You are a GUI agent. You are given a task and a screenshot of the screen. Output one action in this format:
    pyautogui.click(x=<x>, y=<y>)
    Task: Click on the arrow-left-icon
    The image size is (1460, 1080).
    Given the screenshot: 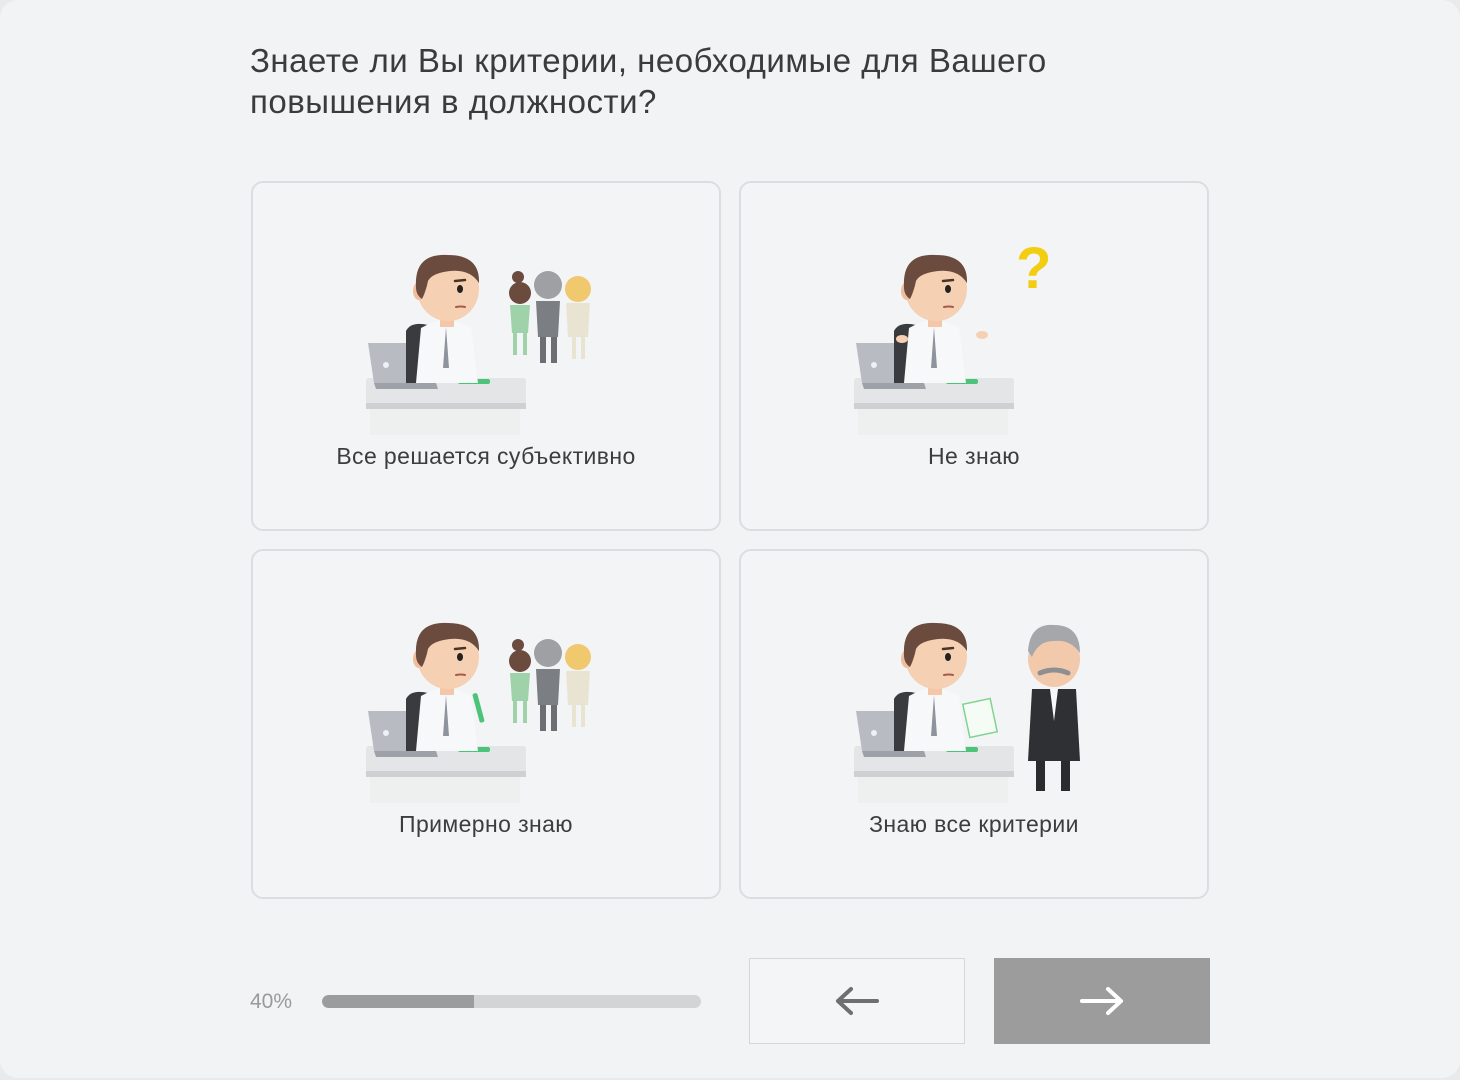 What is the action you would take?
    pyautogui.click(x=857, y=1001)
    